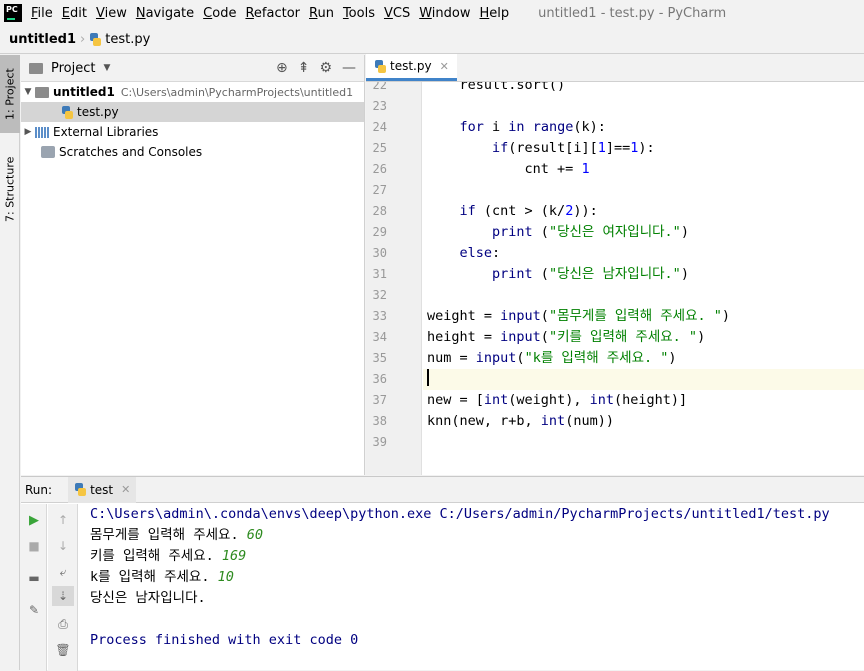 The width and height of the screenshot is (864, 671). What do you see at coordinates (102, 489) in the screenshot?
I see `run-tab-test: test ✕` at bounding box center [102, 489].